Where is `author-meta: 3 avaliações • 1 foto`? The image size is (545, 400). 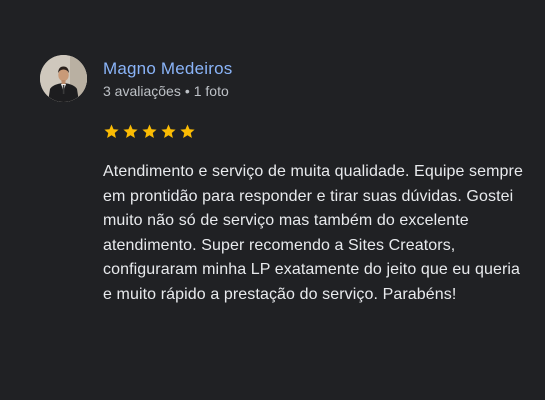
author-meta: 3 avaliações • 1 foto is located at coordinates (166, 91).